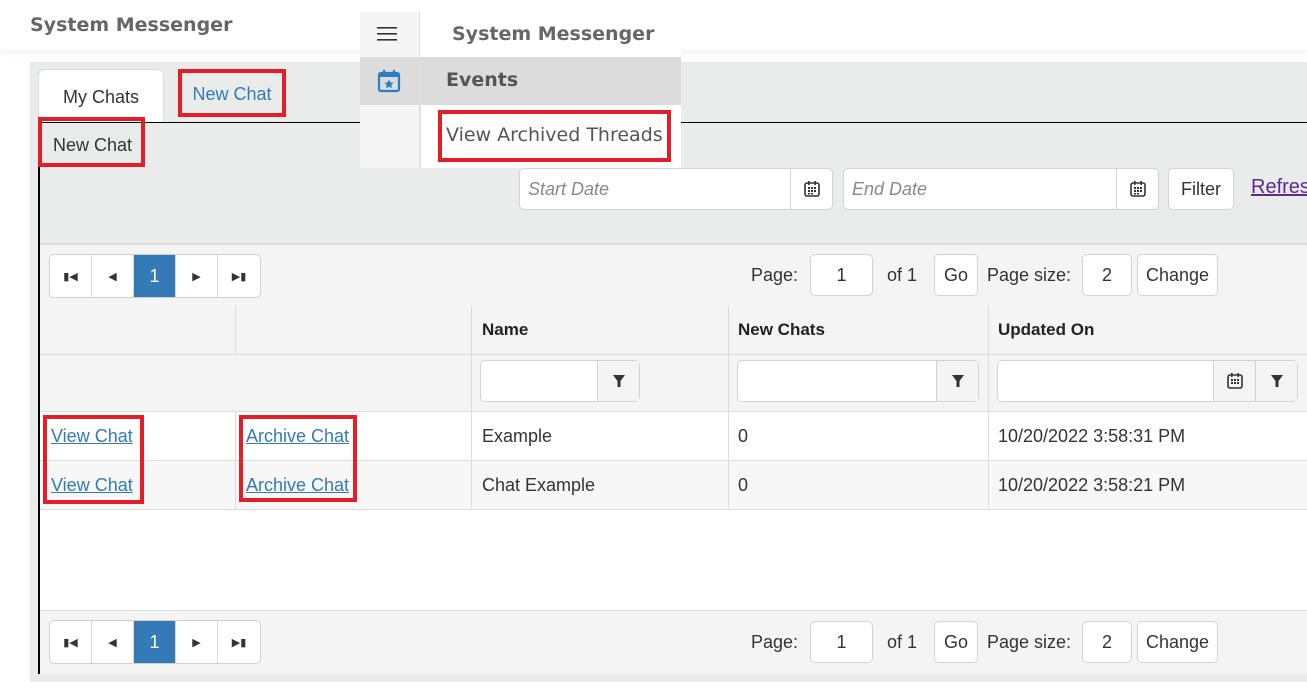  What do you see at coordinates (1092, 485) in the screenshot?
I see `updated-on: 10/20/2022 3:58:21 PM` at bounding box center [1092, 485].